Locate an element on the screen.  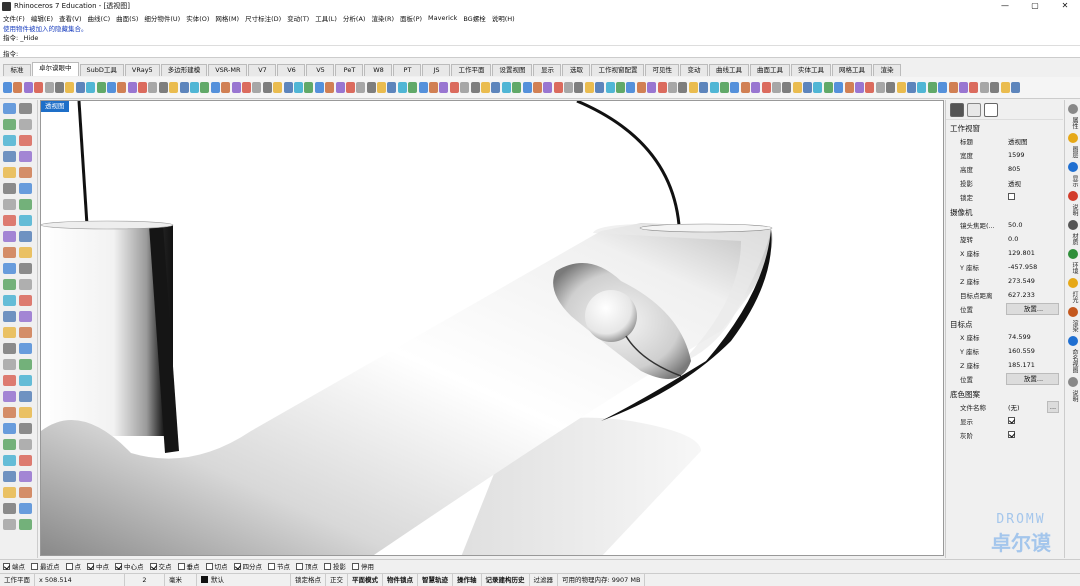
status-toggle: 正交 is located at coordinates (337, 580).